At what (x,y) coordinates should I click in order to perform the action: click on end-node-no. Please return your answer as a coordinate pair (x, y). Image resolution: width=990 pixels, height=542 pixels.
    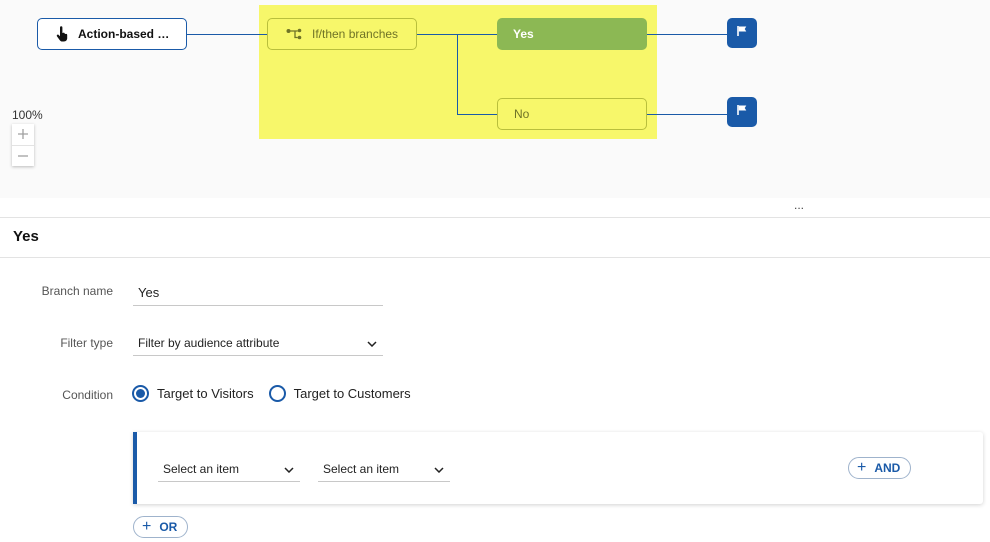
    Looking at the image, I should click on (742, 112).